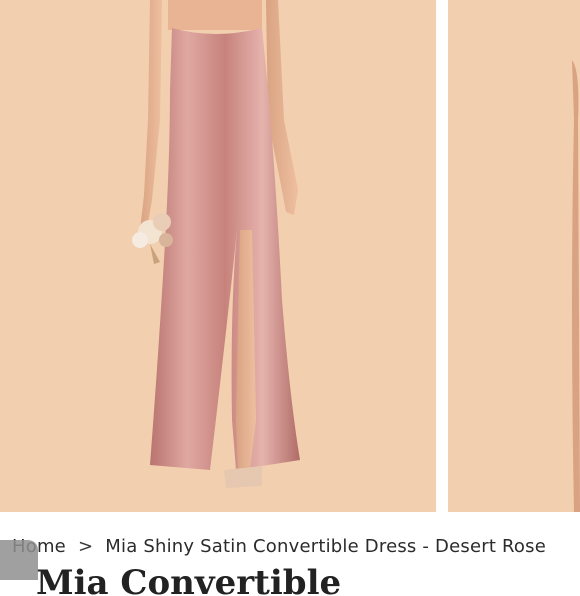 The image size is (580, 596). Describe the element at coordinates (189, 581) in the screenshot. I see `product-title: Mia Convertible` at that location.